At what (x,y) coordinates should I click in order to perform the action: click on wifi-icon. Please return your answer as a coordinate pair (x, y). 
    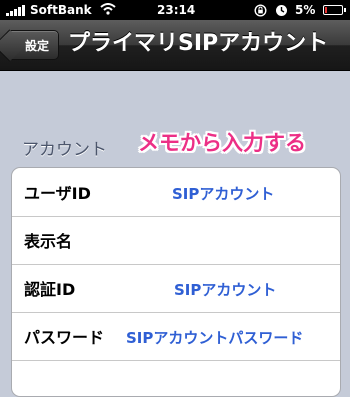
    Looking at the image, I should click on (108, 9).